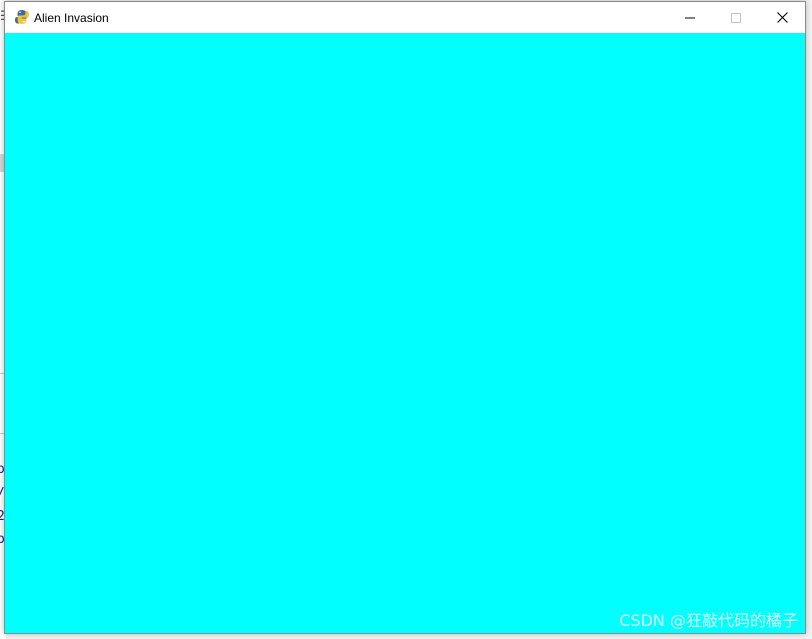 The width and height of the screenshot is (812, 639). I want to click on maximize-icon, so click(736, 17).